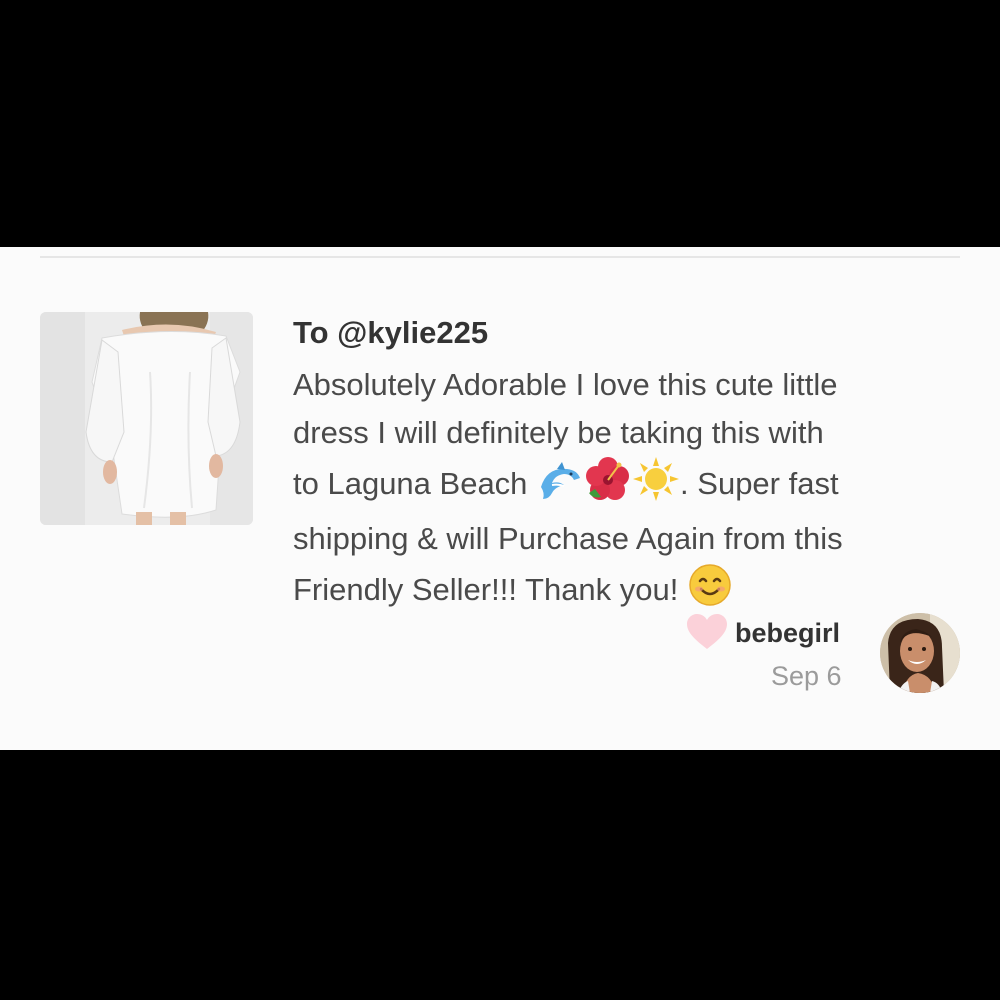 Image resolution: width=1000 pixels, height=1000 pixels. I want to click on product-thumbnail, so click(146, 418).